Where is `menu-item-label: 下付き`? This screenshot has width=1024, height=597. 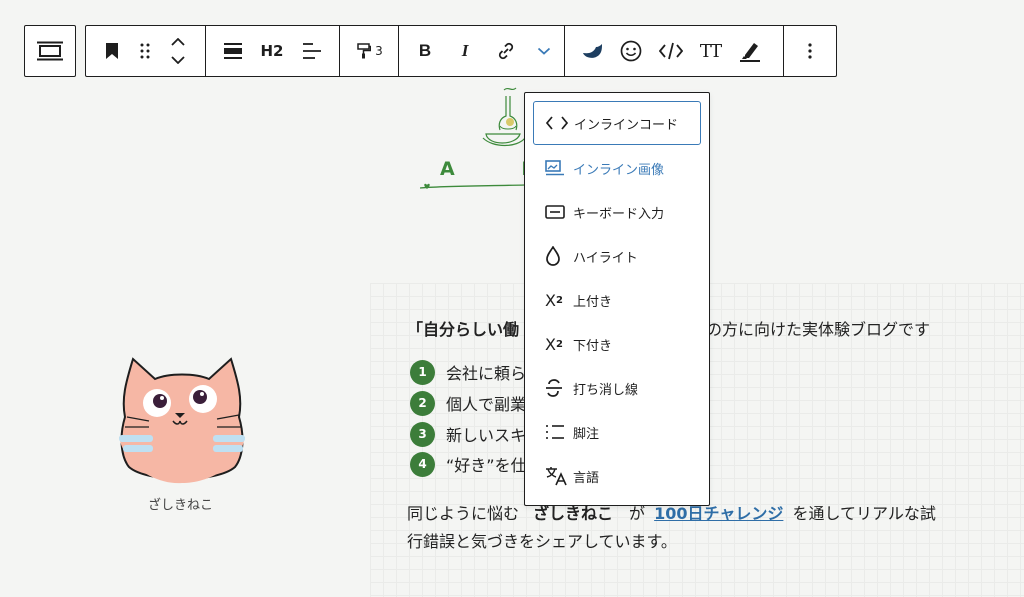 menu-item-label: 下付き is located at coordinates (593, 346).